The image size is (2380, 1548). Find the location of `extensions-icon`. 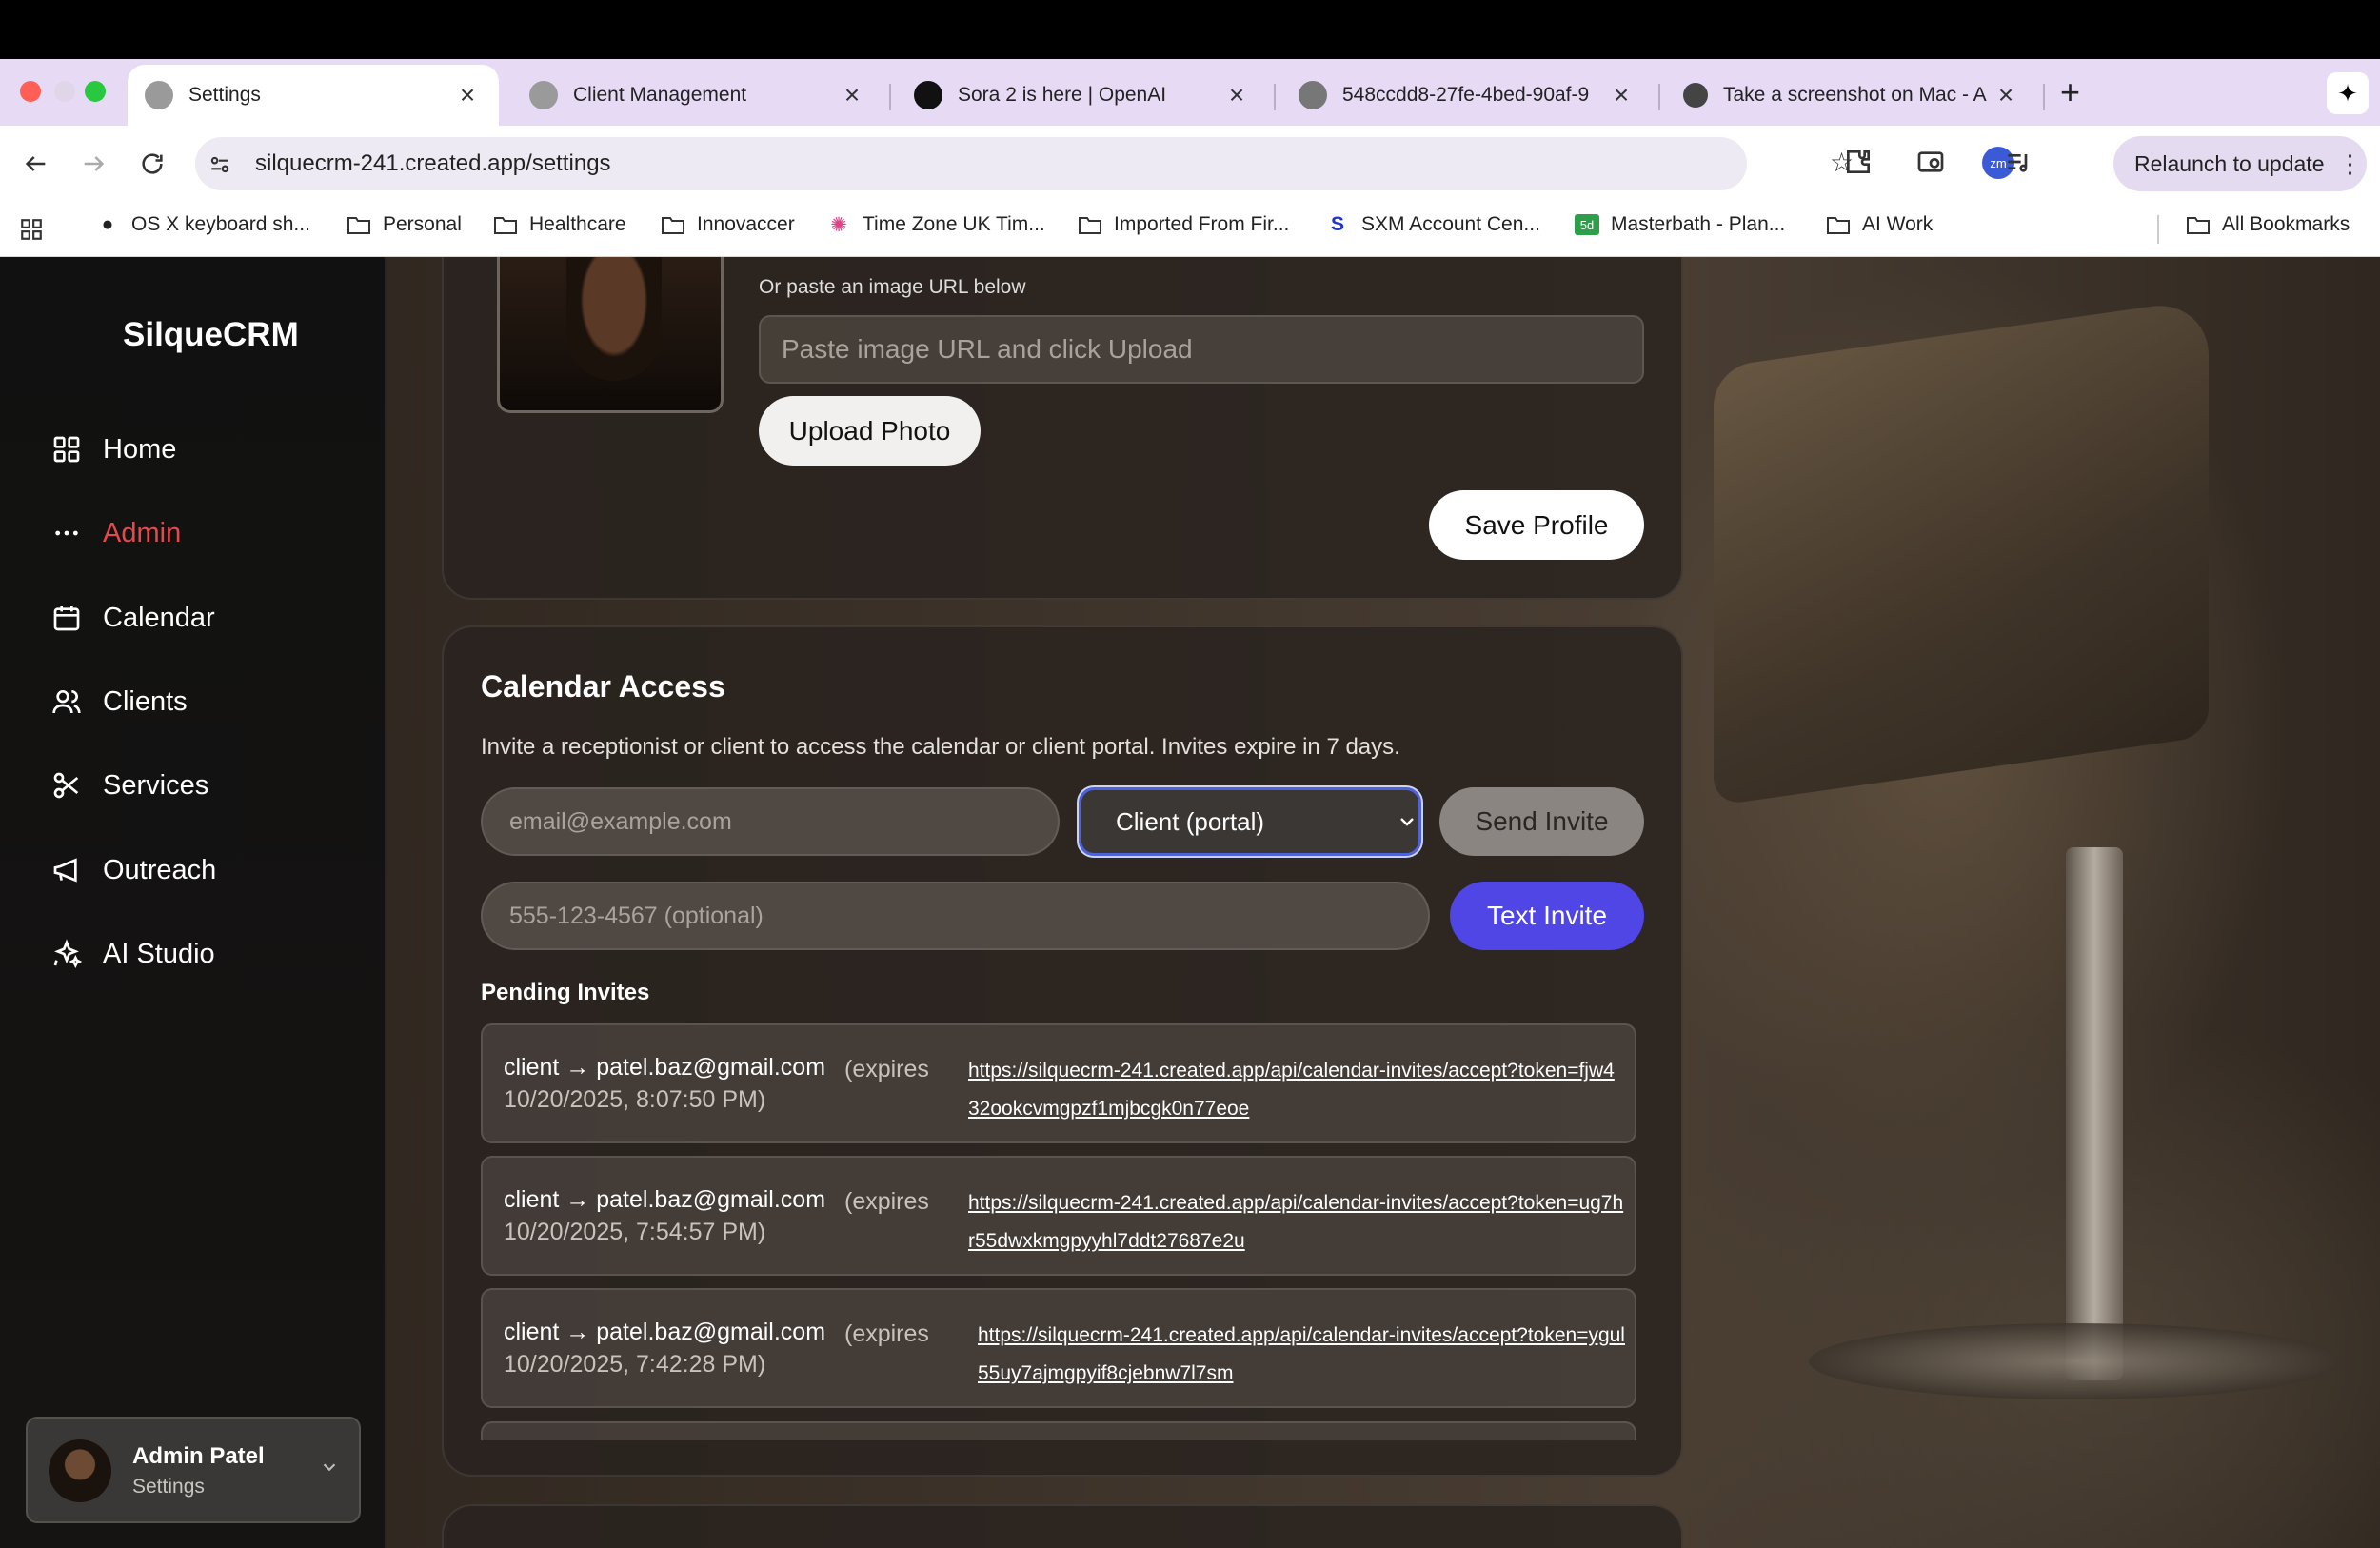

extensions-icon is located at coordinates (1859, 163).